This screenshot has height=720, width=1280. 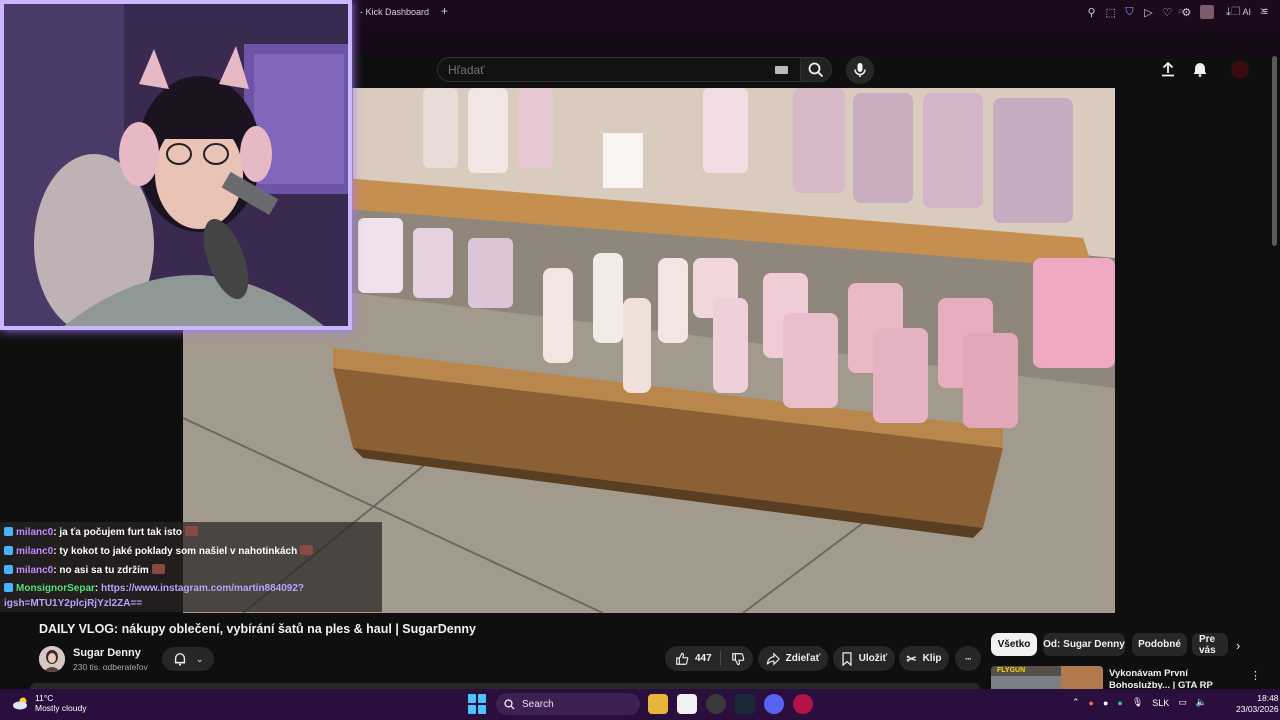 I want to click on dislike-button, so click(x=738, y=658).